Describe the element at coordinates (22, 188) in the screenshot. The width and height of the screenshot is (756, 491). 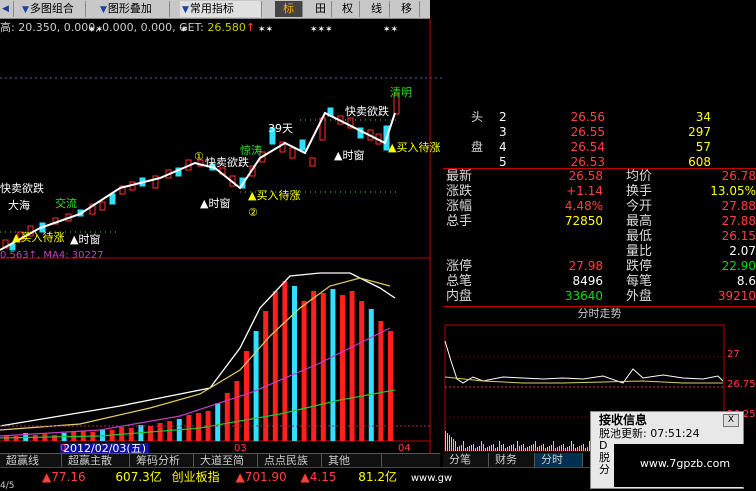
I see `label-kuai-mai-3: 快卖欲跌` at that location.